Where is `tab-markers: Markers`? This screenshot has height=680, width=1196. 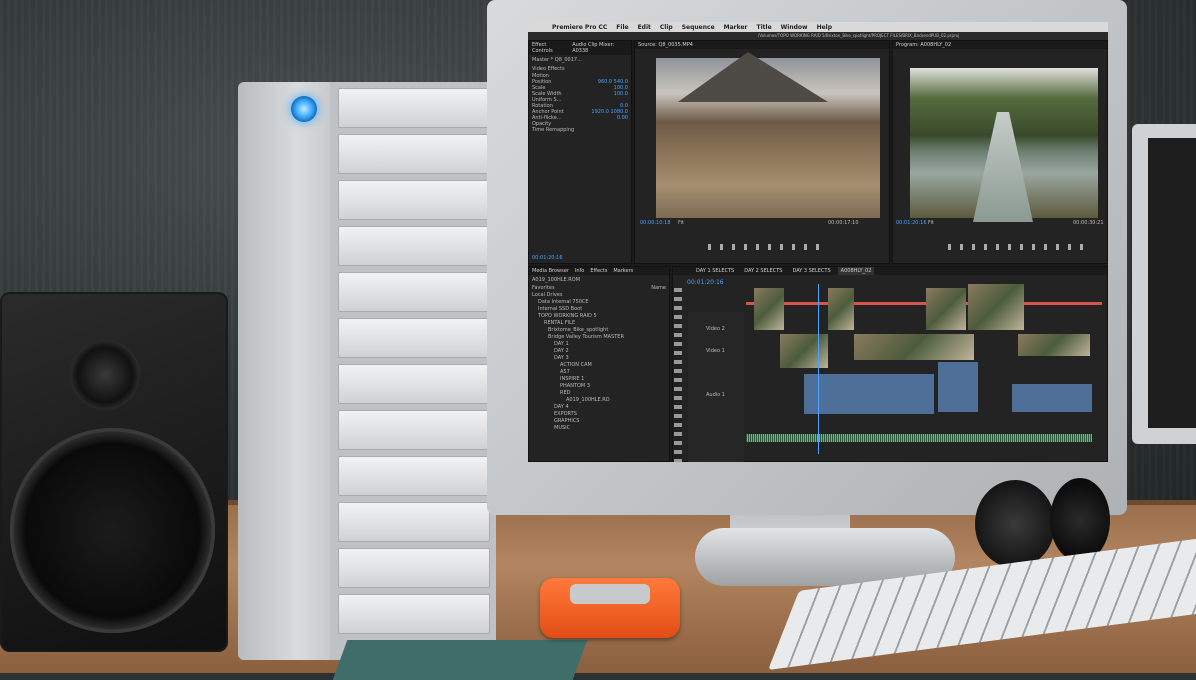
tab-markers: Markers is located at coordinates (623, 271).